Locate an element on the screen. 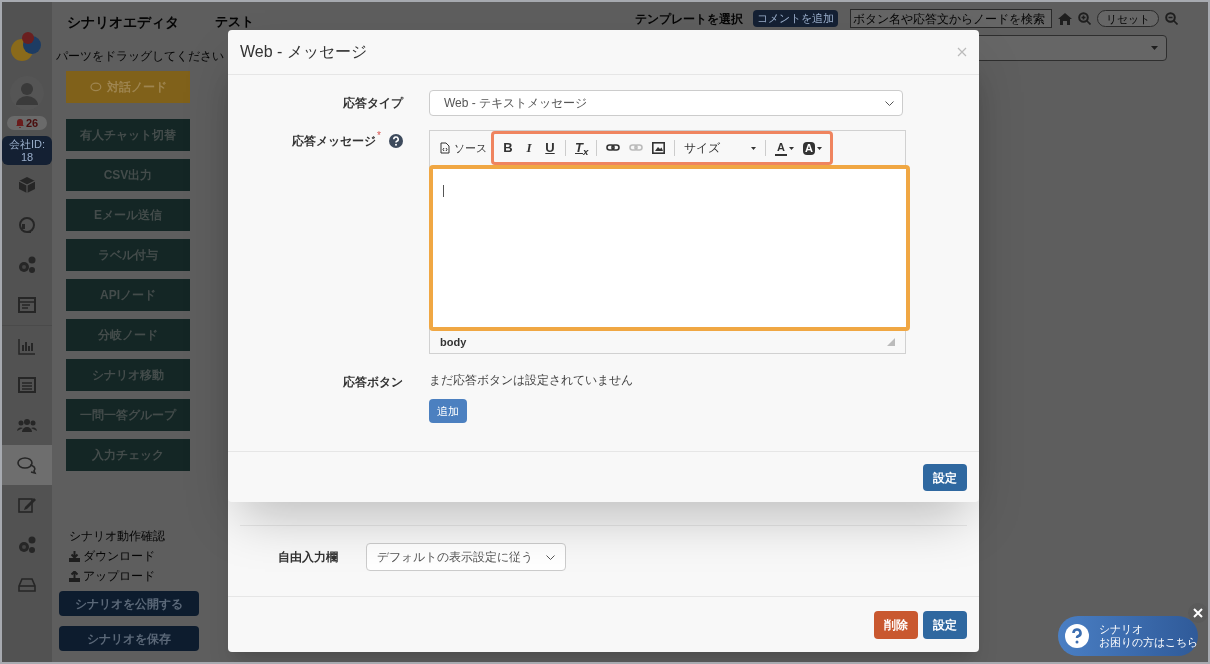  help-bubble: シナリオ お困りの方はこちら is located at coordinates (1128, 636).